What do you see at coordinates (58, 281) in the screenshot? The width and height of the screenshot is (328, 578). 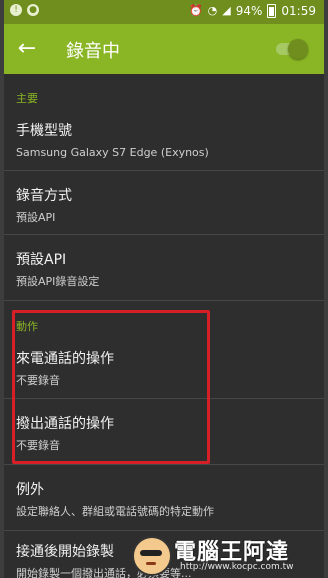 I see `setting-summary: 預設API錄音設定` at bounding box center [58, 281].